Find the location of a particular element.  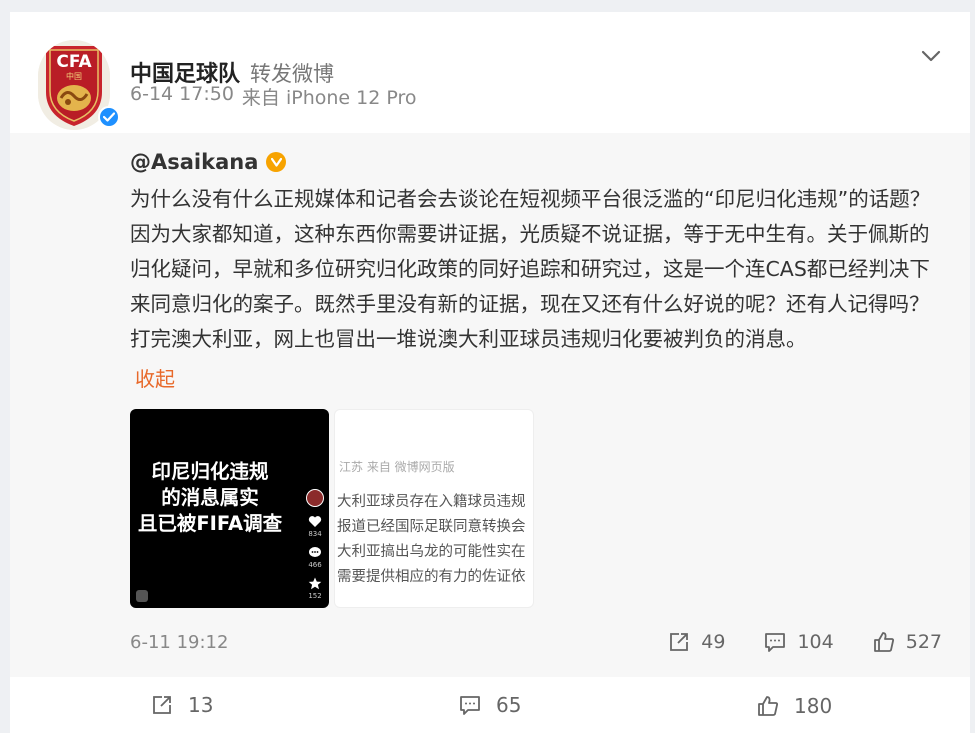

like-count: 180 is located at coordinates (813, 706).